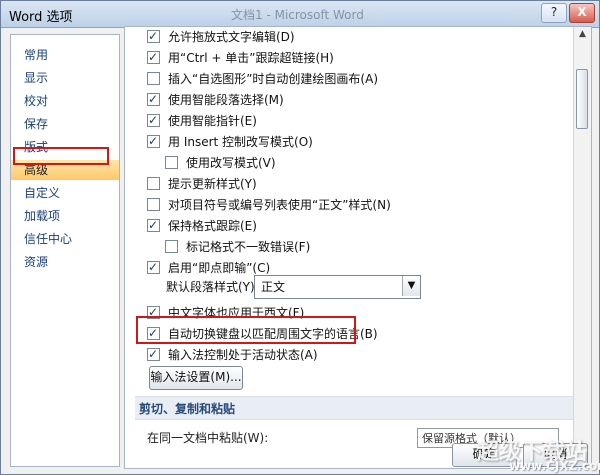  What do you see at coordinates (582, 13) in the screenshot?
I see `close-button: X` at bounding box center [582, 13].